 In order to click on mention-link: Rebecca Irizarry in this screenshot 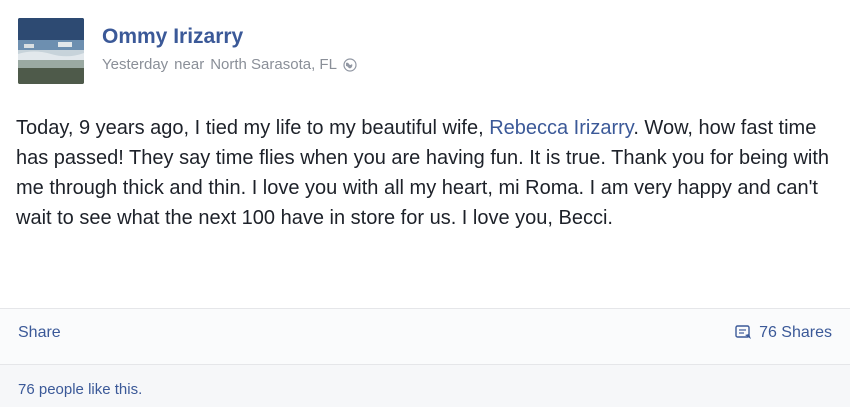, I will do `click(561, 128)`.